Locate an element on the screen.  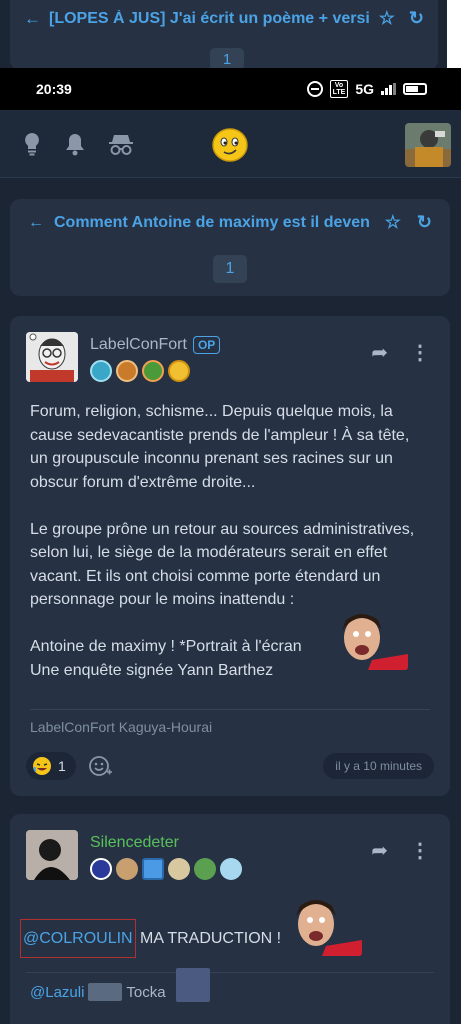
topic-title: Comment Antoine de maximy est il deven is located at coordinates (214, 223).